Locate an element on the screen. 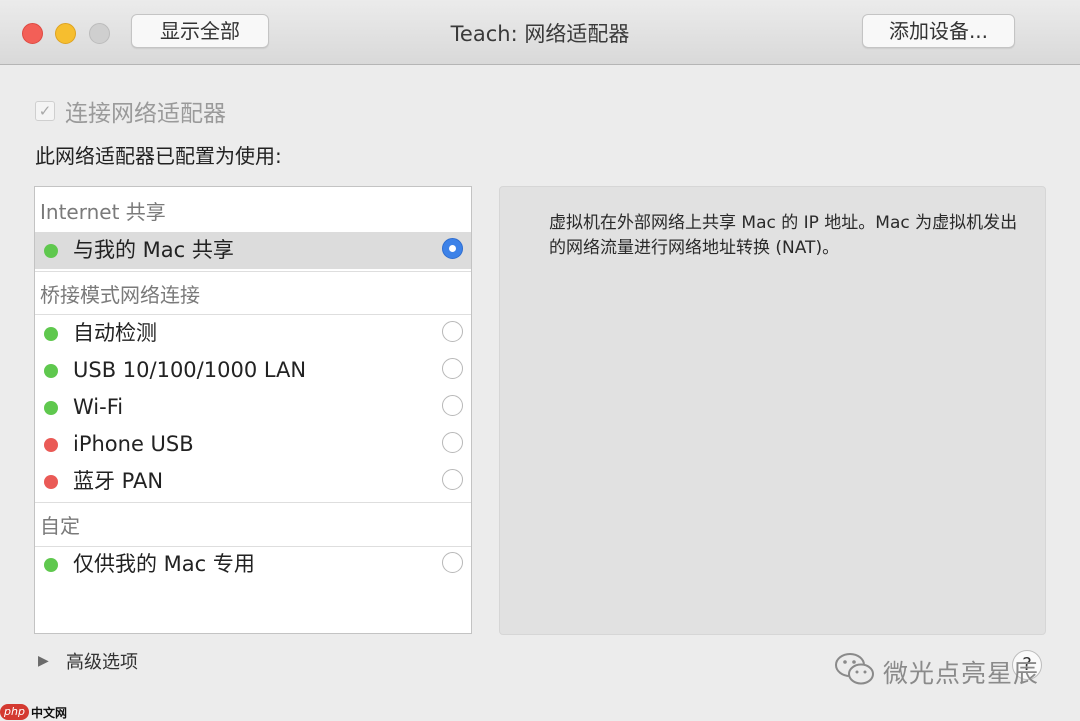  list-item-label: Wi-Fi is located at coordinates (98, 407).